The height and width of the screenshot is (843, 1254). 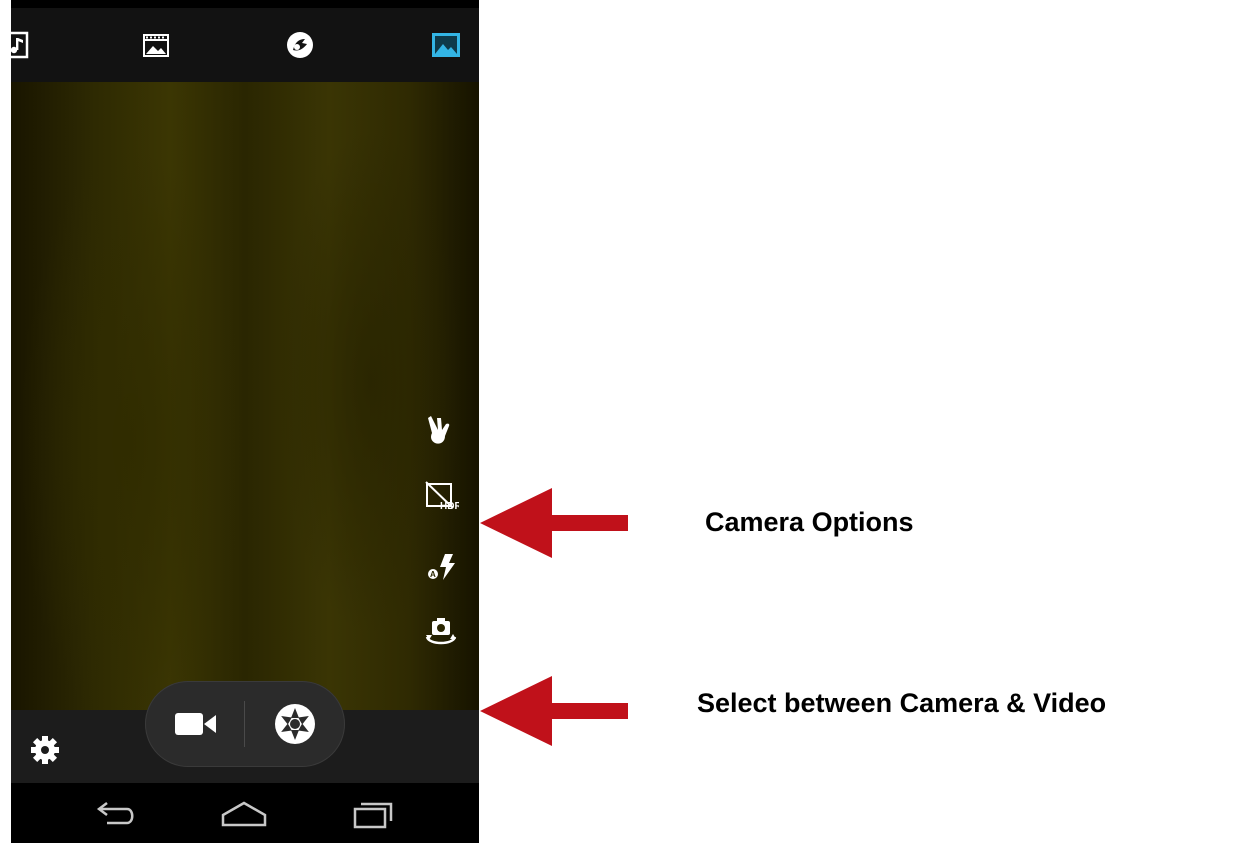 I want to click on back-icon, so click(x=116, y=813).